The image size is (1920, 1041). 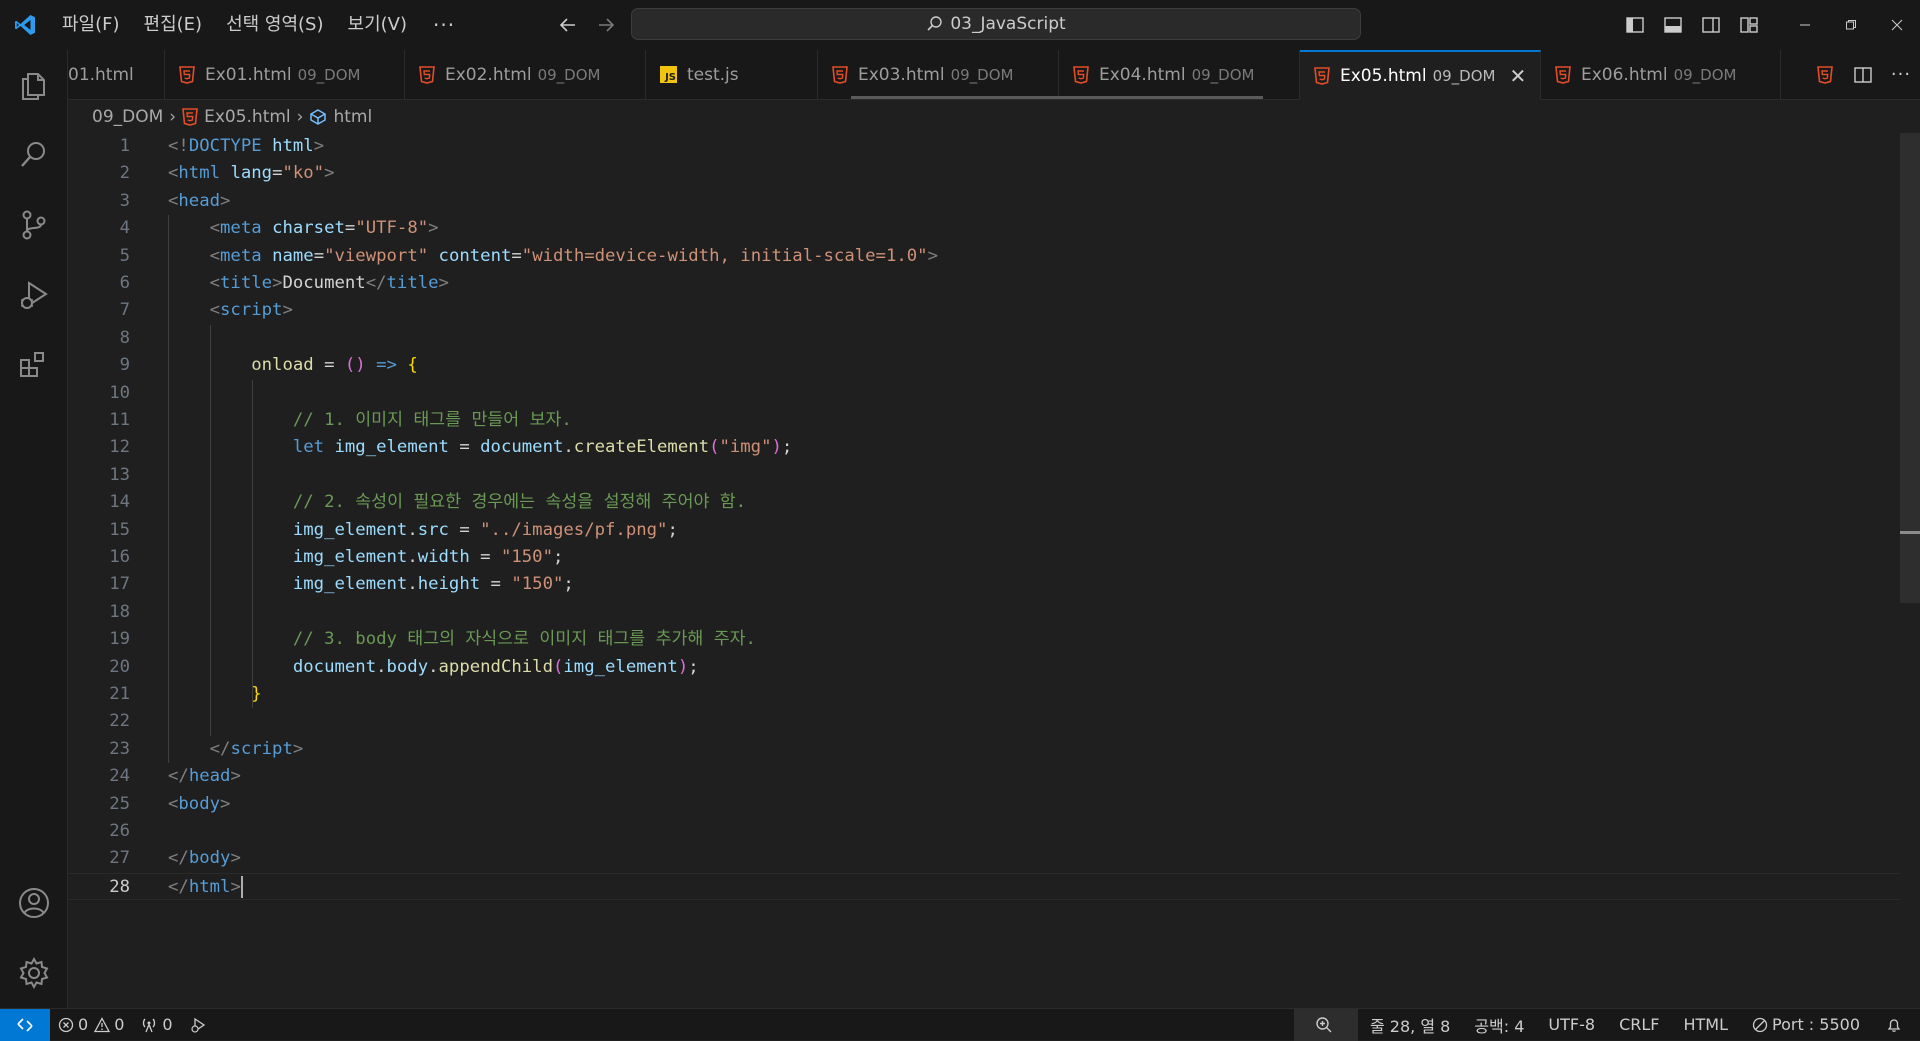 What do you see at coordinates (34, 225) in the screenshot?
I see `source-control-icon` at bounding box center [34, 225].